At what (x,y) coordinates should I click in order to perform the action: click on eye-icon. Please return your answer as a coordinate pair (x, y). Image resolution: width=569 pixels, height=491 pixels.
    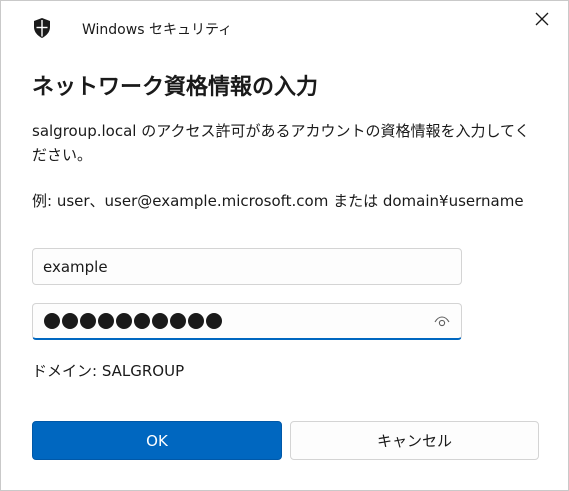
    Looking at the image, I should click on (442, 322).